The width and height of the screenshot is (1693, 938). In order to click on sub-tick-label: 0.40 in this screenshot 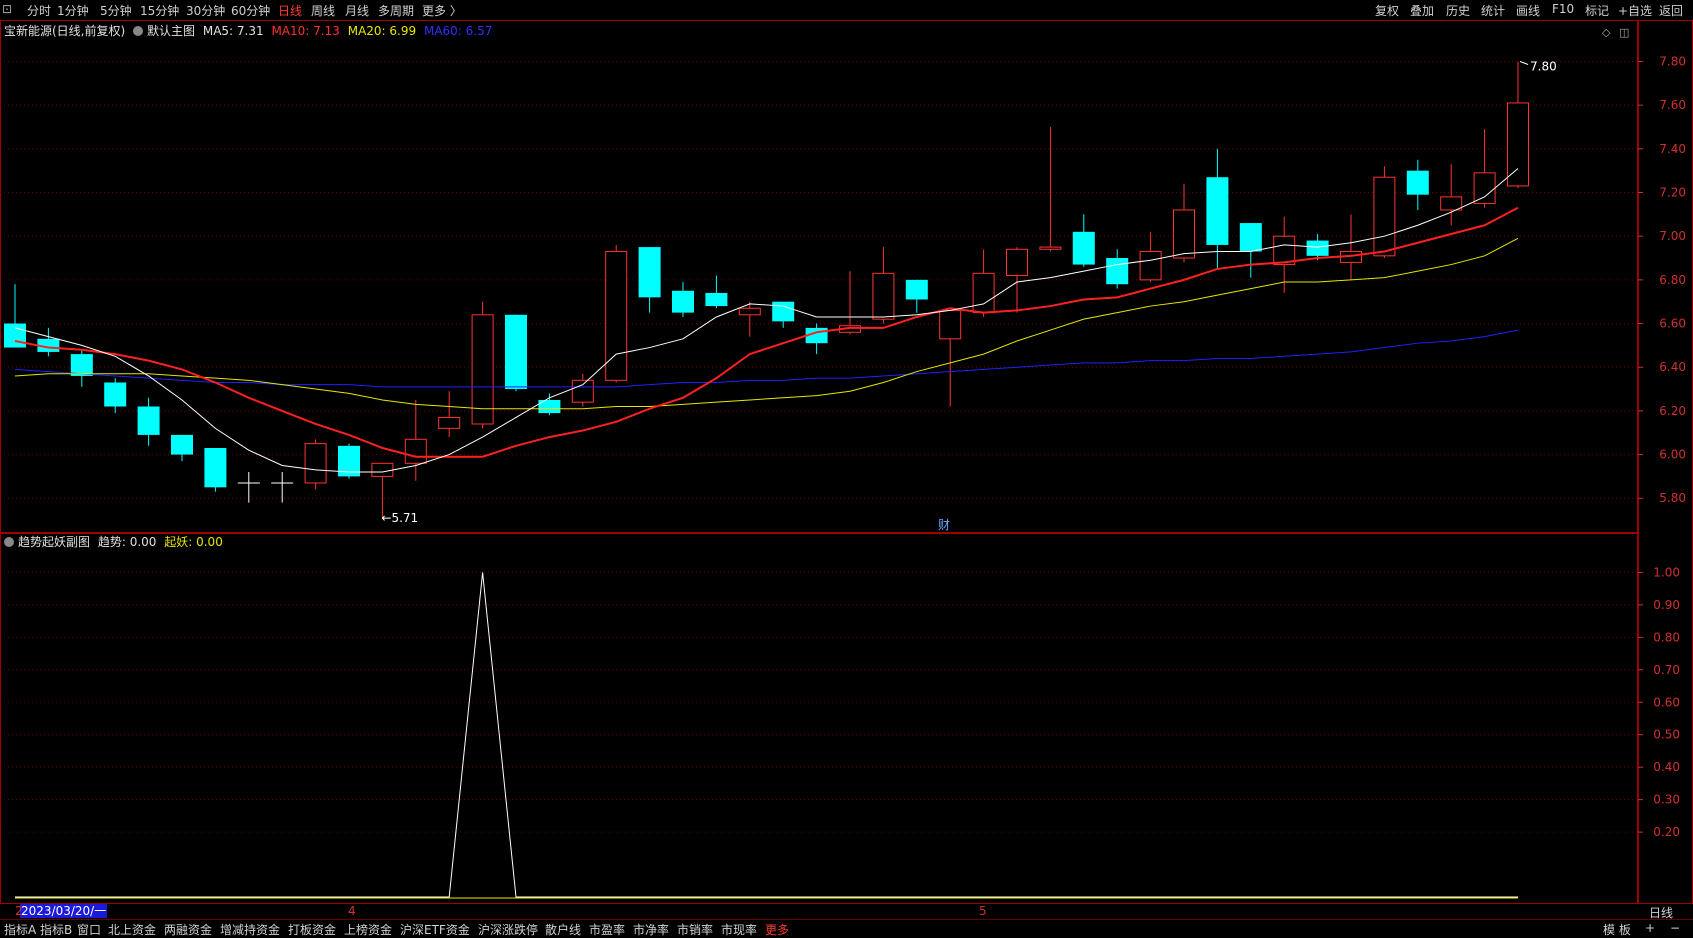, I will do `click(1666, 767)`.